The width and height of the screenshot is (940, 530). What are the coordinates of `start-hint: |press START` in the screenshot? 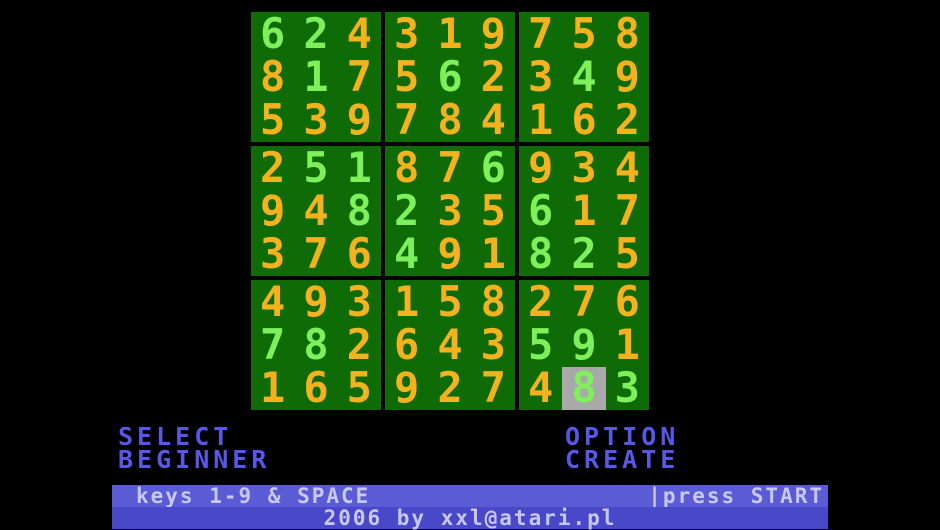 It's located at (736, 496).